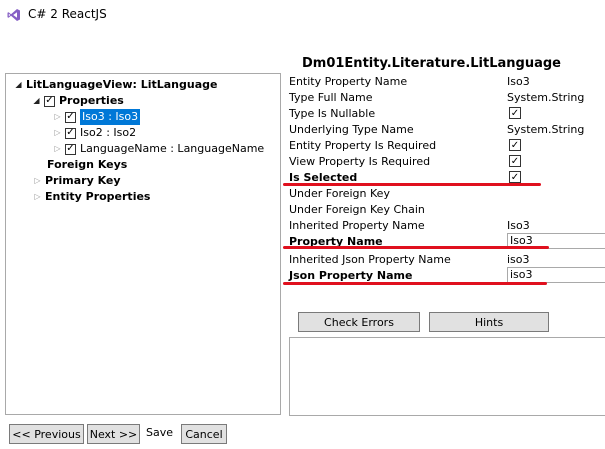  Describe the element at coordinates (546, 129) in the screenshot. I see `value-underlying-type-name: System.String` at that location.